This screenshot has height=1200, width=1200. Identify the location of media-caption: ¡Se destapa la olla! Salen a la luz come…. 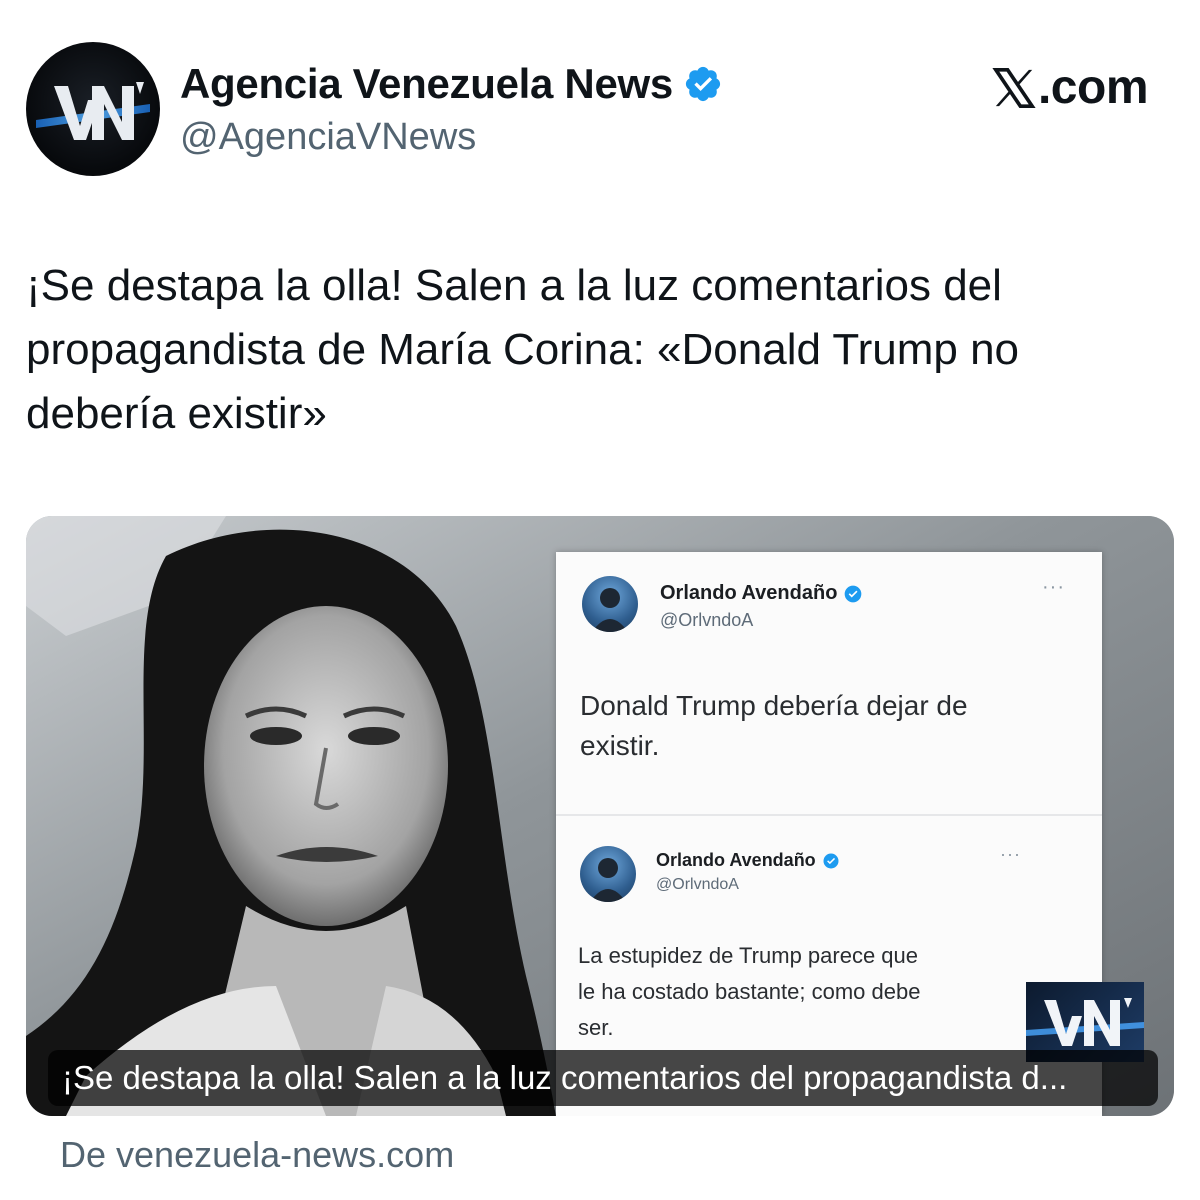
(603, 1078).